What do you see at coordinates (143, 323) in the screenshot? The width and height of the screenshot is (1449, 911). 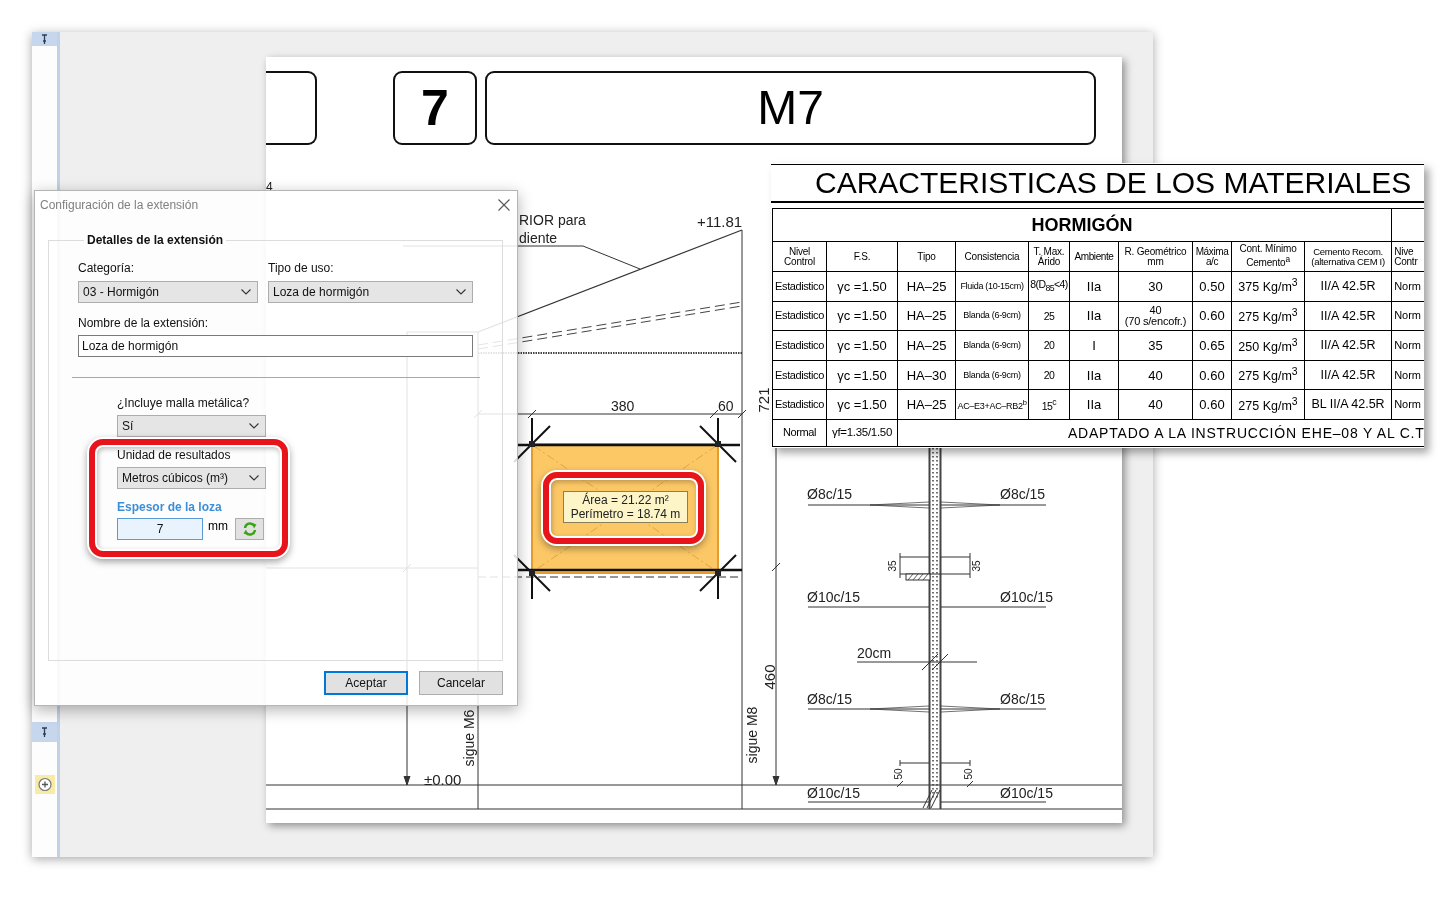 I see `extension-name-label: Nombre de la extensión:` at bounding box center [143, 323].